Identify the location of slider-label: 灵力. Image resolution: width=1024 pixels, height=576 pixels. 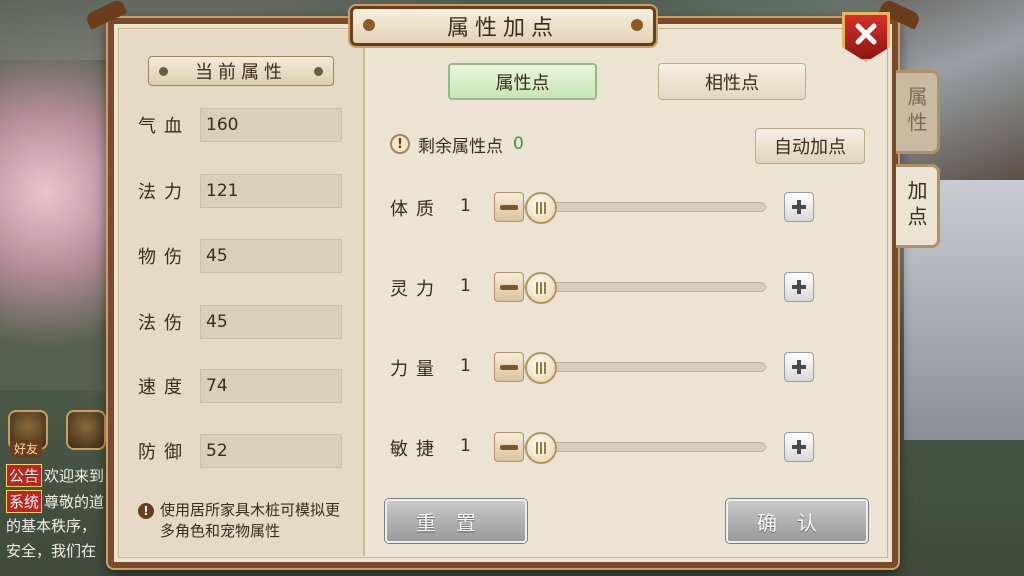
(416, 289).